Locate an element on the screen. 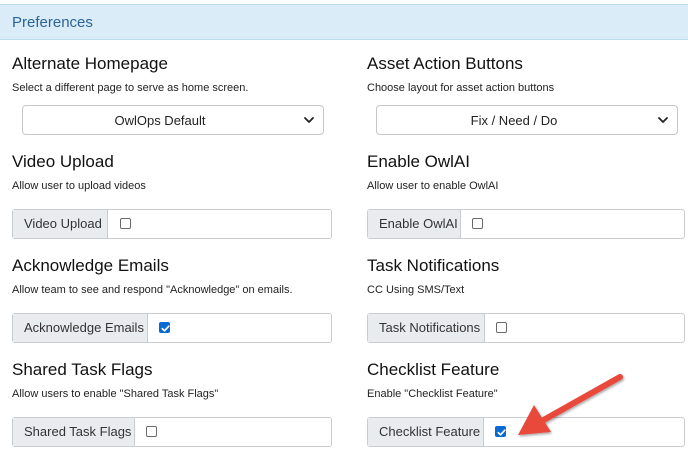 This screenshot has height=452, width=688. task-notifications-input-group: Task Notifications is located at coordinates (526, 328).